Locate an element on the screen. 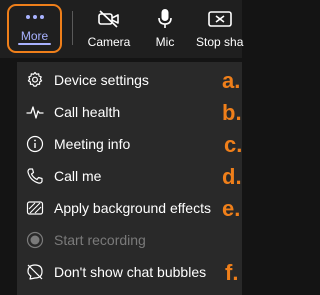 This screenshot has height=295, width=320. menu-item-label: Meeting info is located at coordinates (92, 144).